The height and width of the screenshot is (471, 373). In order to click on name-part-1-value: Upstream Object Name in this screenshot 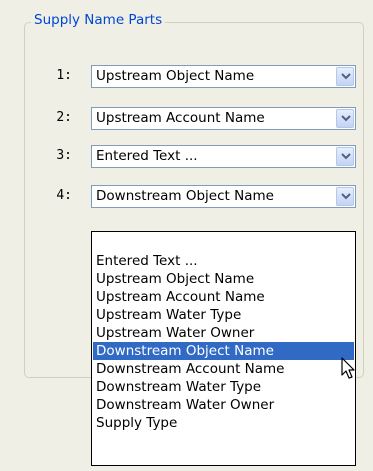, I will do `click(175, 76)`.